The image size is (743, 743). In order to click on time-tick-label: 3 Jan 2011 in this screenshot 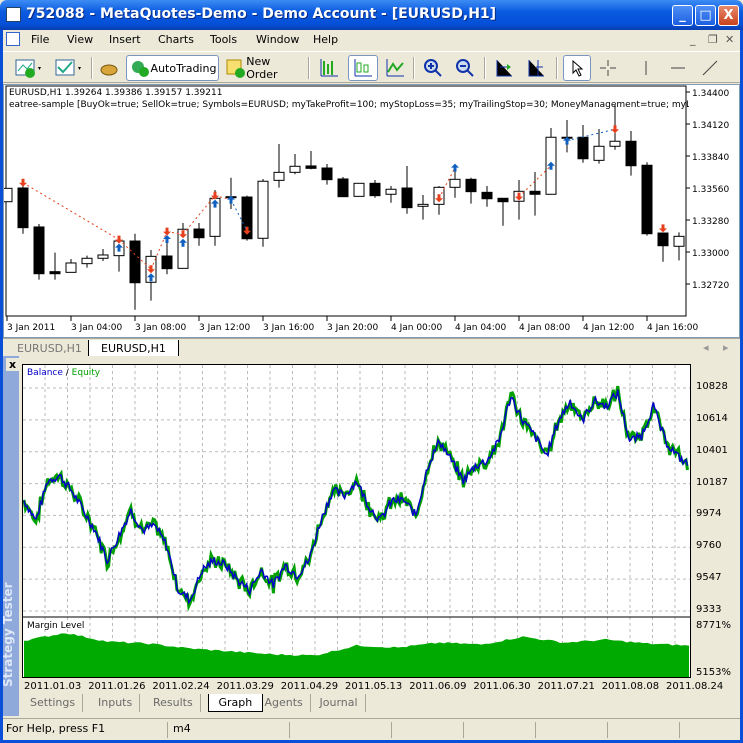, I will do `click(31, 328)`.